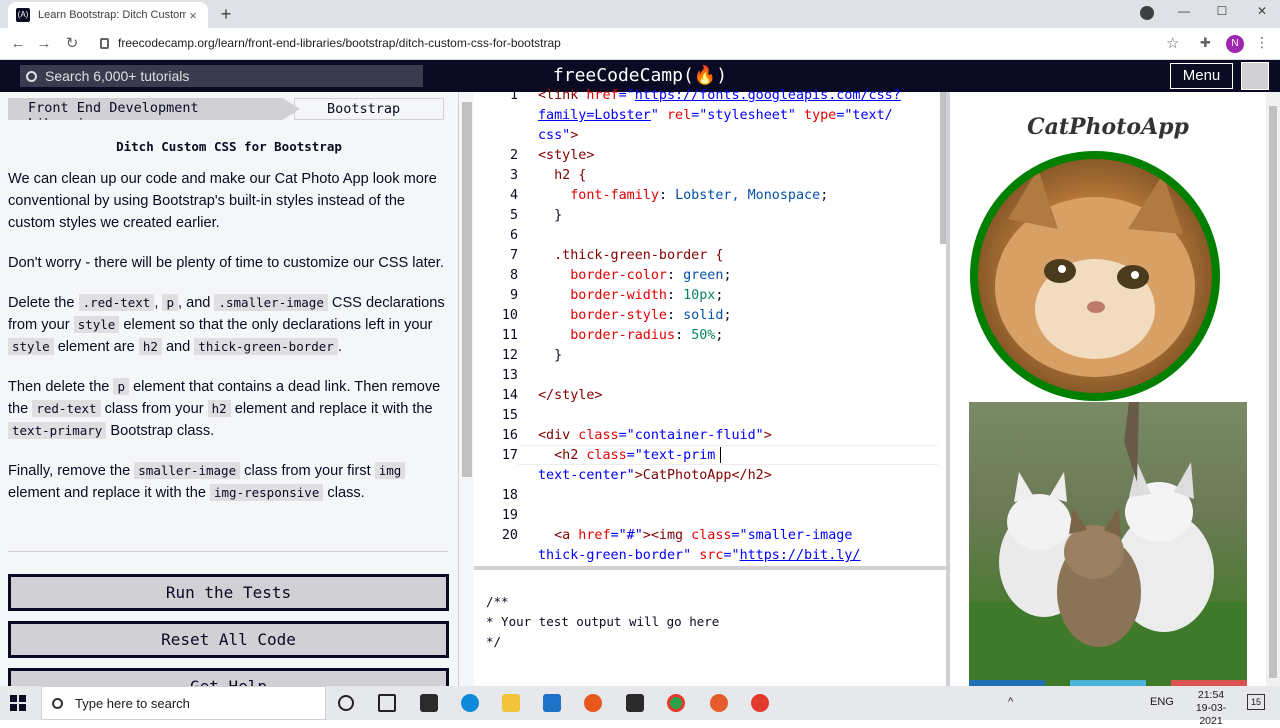  I want to click on browser-menu-icon: ⋮, so click(1262, 42).